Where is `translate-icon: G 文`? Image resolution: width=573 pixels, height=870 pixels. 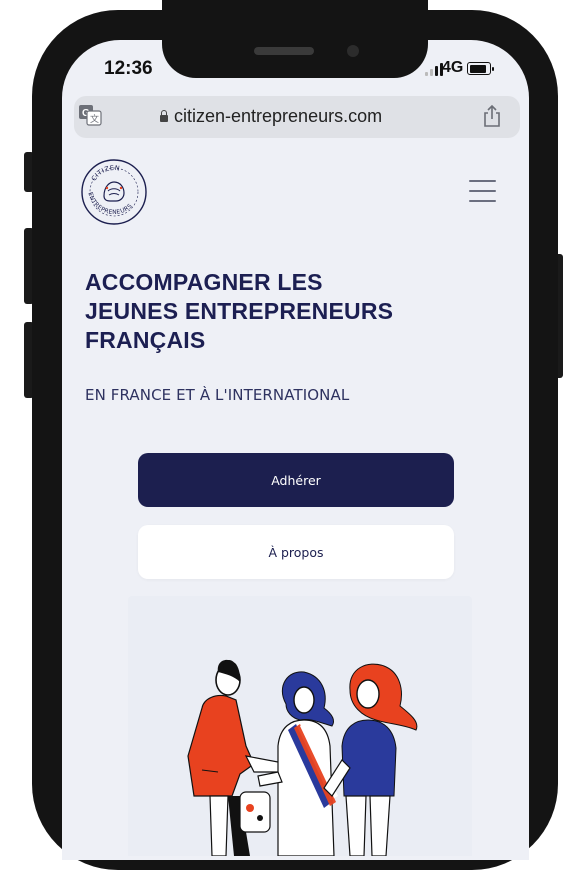
translate-icon: G 文 is located at coordinates (90, 115).